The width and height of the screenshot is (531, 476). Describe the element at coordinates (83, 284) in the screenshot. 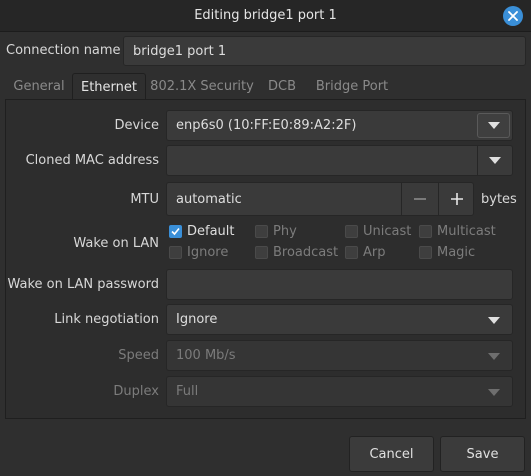

I see `wol-password-label: Wake on LAN password` at that location.